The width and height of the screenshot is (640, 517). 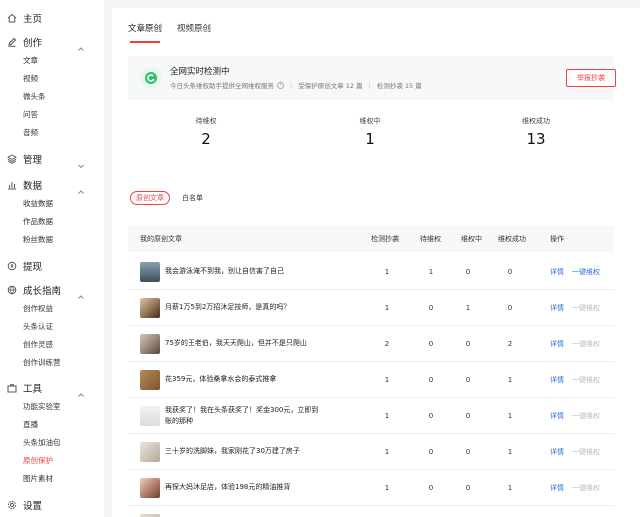 I want to click on article-title: 花359元，体验桑拿水会的泰式推拿, so click(x=245, y=379).